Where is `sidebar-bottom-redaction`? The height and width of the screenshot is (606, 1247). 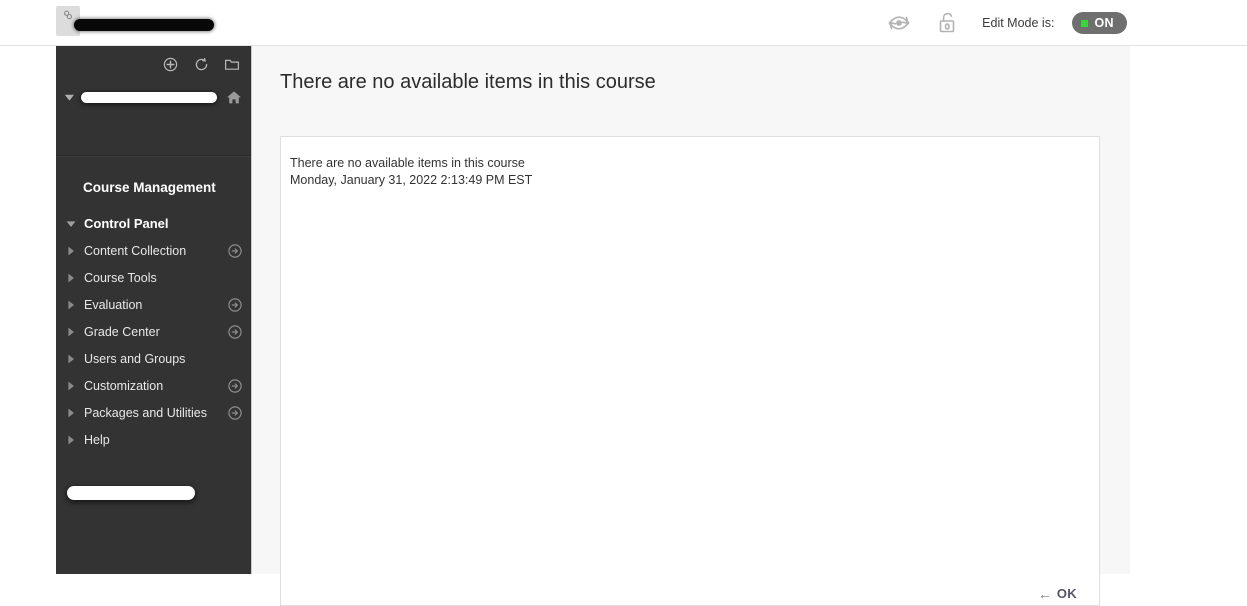
sidebar-bottom-redaction is located at coordinates (131, 493).